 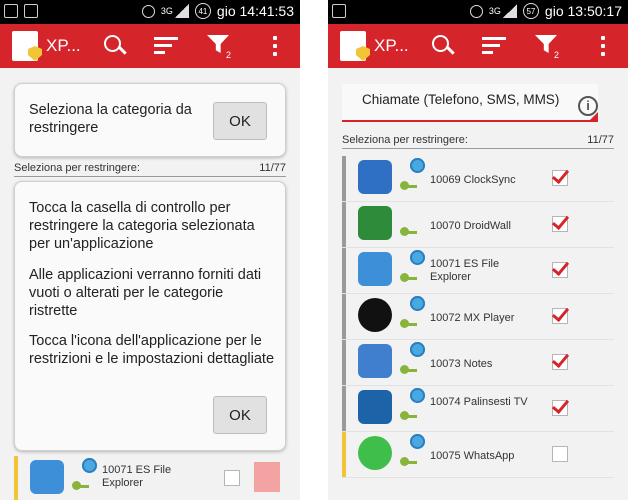 I want to click on category-spinner: Chiamate (Telefono, SMS, MMS), so click(x=470, y=103).